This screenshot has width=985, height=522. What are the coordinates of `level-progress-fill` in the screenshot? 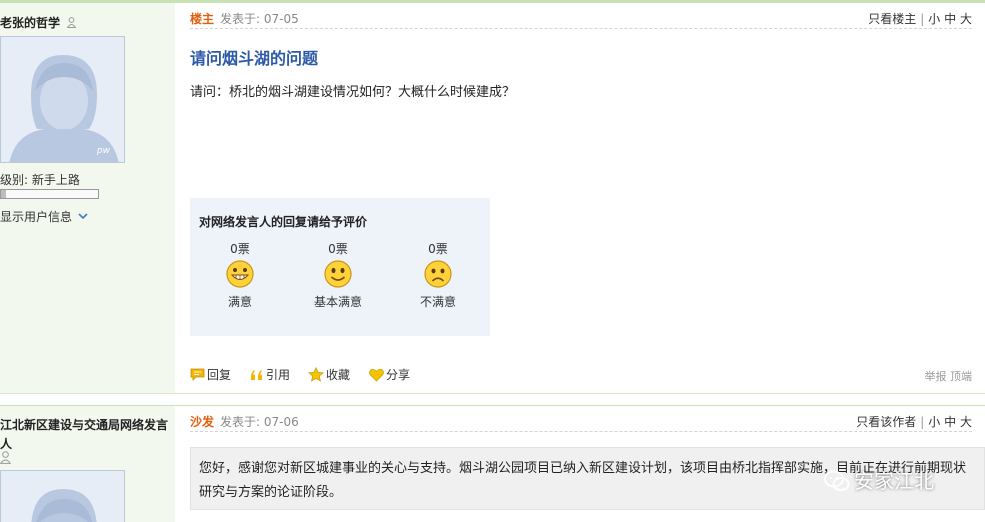 It's located at (3, 194).